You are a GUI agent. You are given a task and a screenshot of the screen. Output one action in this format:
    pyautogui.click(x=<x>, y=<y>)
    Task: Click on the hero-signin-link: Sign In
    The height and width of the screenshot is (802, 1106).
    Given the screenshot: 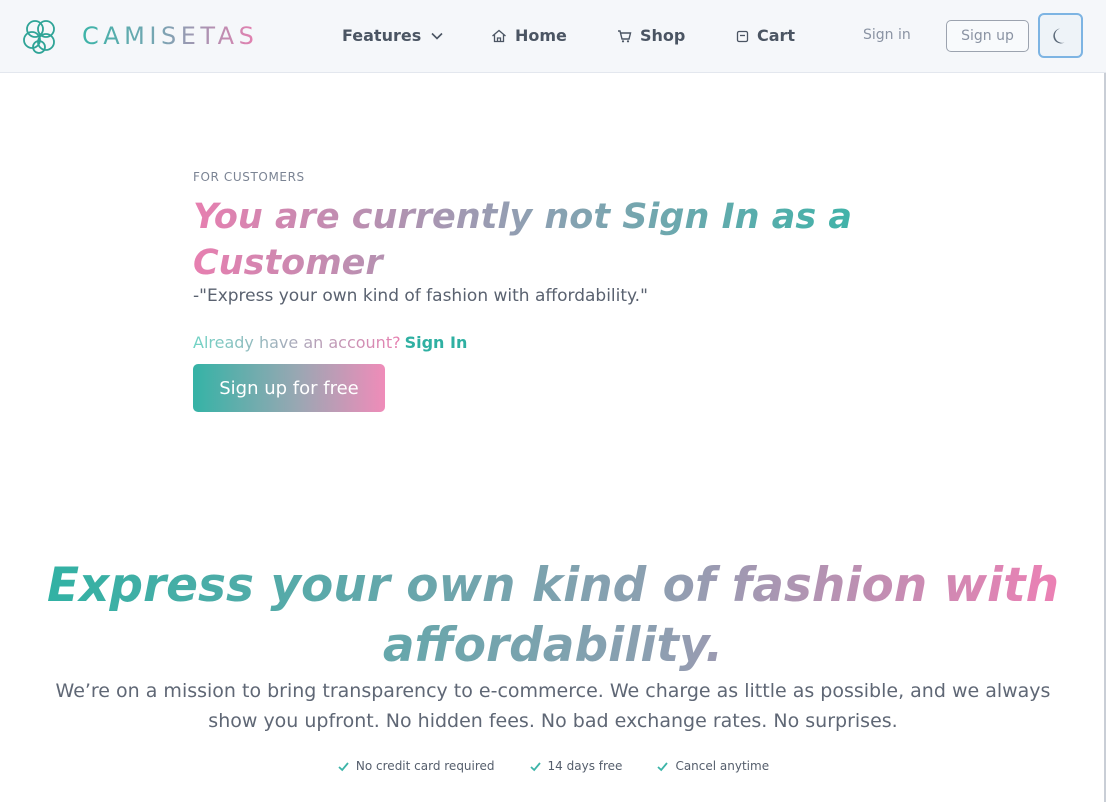 What is the action you would take?
    pyautogui.click(x=436, y=342)
    